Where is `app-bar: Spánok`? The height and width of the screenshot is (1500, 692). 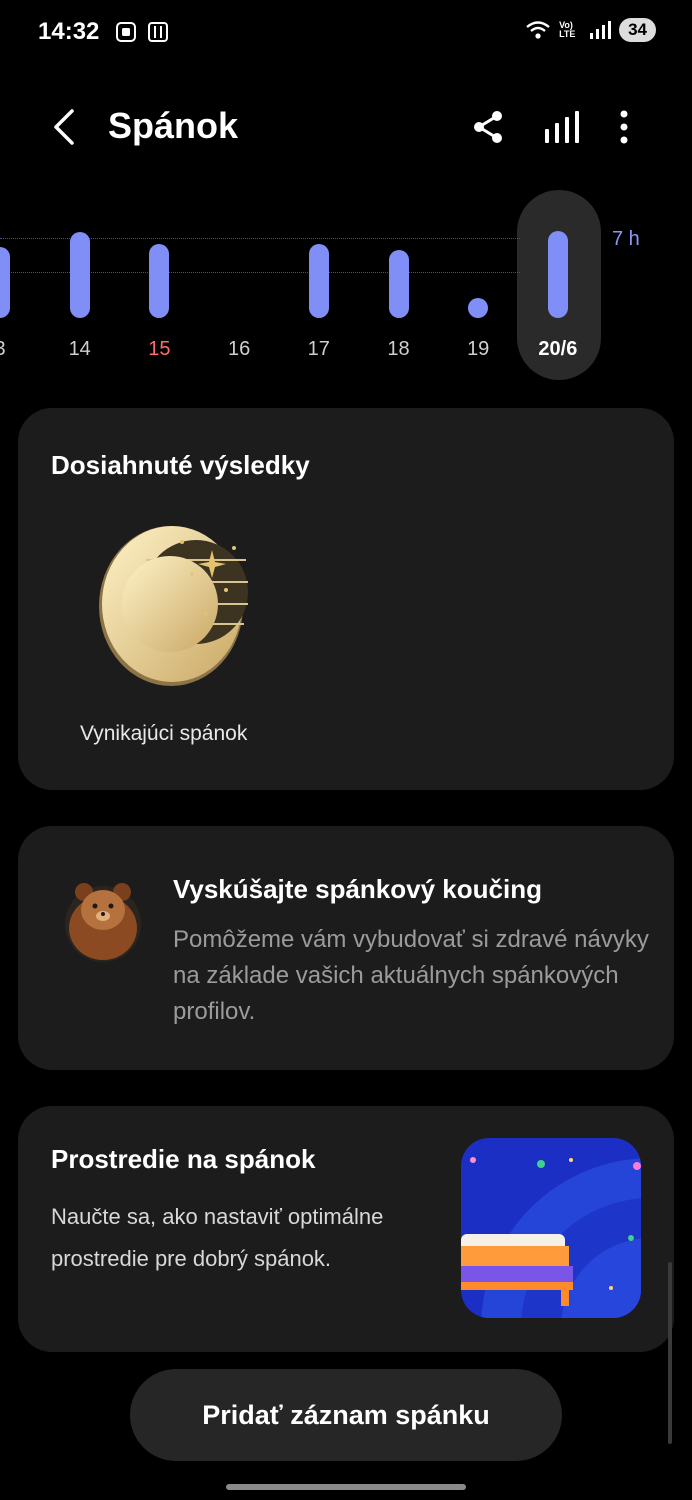
app-bar: Spánok is located at coordinates (346, 128).